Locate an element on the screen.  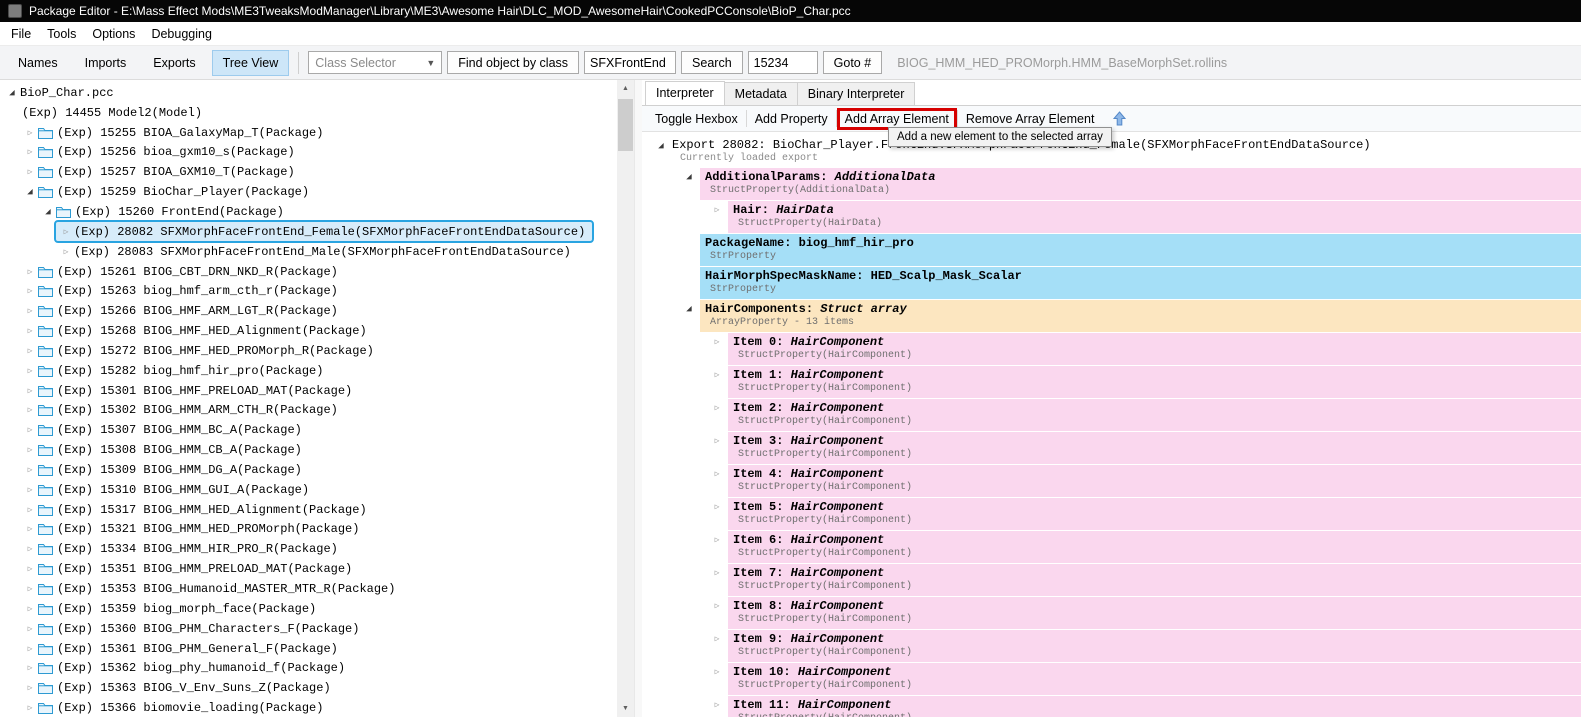
tree-item-core: ▷ (Exp) 15307 BIOG_HMM_BC_A(Package) is located at coordinates (164, 430).